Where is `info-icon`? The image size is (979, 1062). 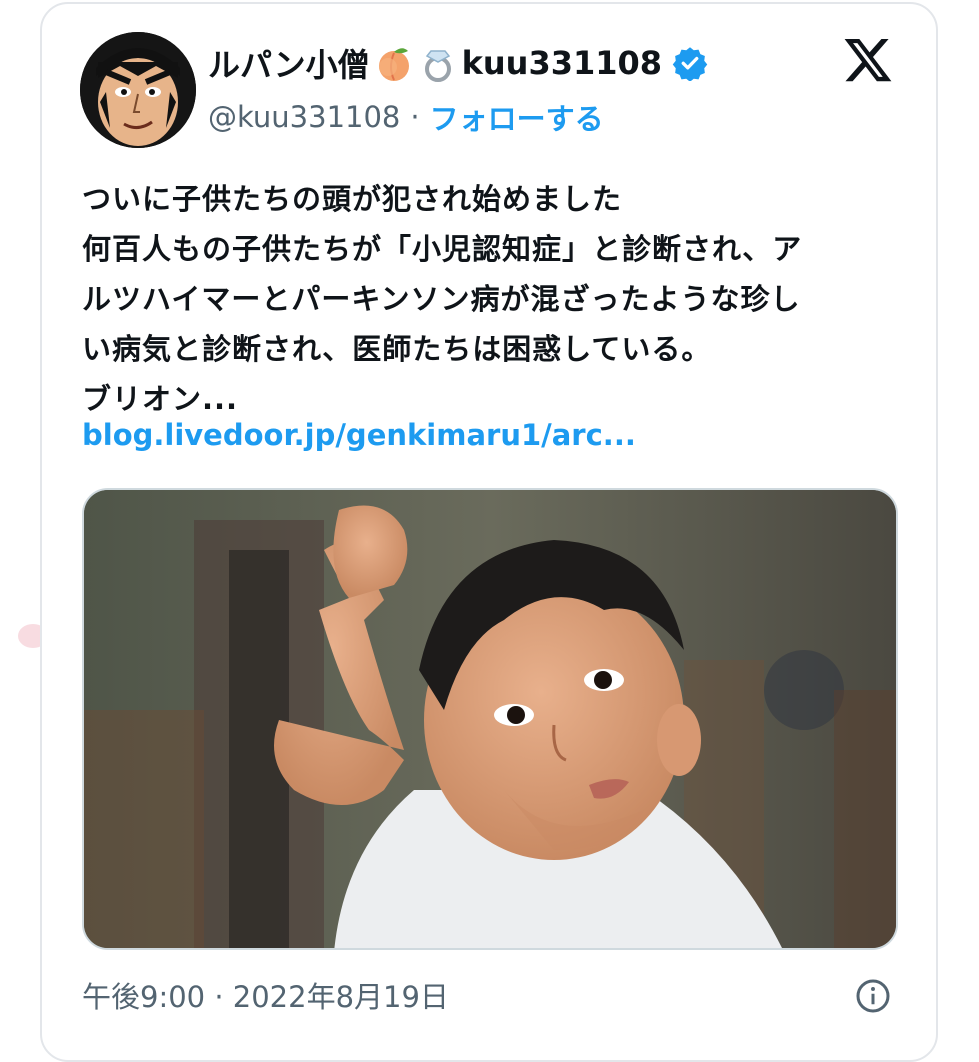 info-icon is located at coordinates (873, 996).